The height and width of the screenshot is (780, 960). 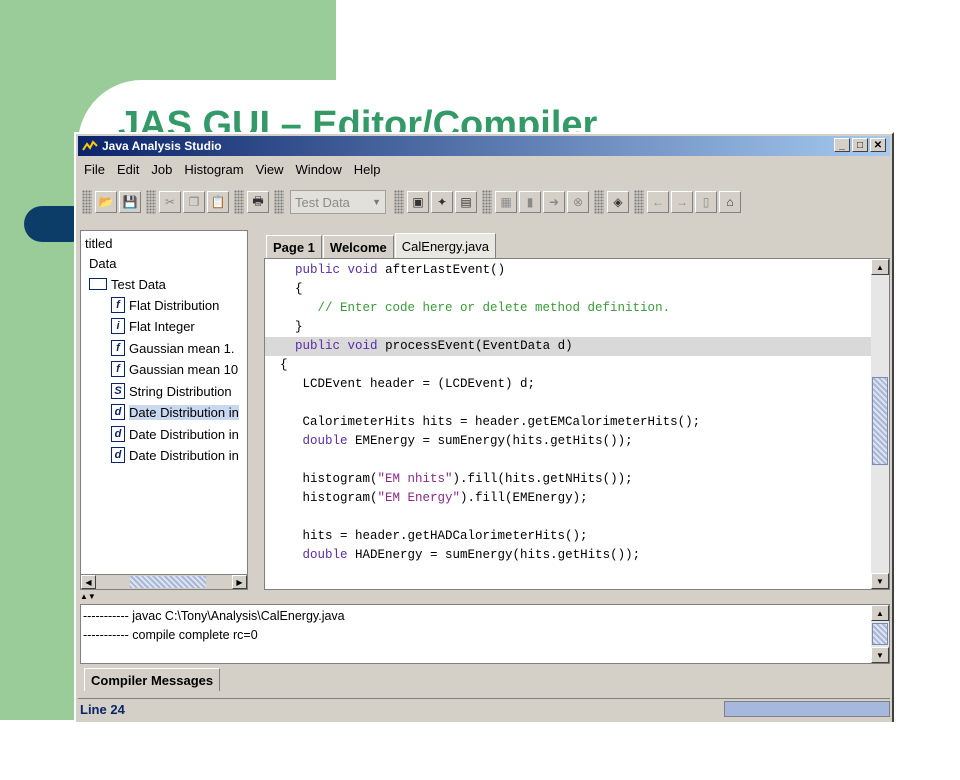 I want to click on stop-icon: ⊗, so click(x=578, y=202).